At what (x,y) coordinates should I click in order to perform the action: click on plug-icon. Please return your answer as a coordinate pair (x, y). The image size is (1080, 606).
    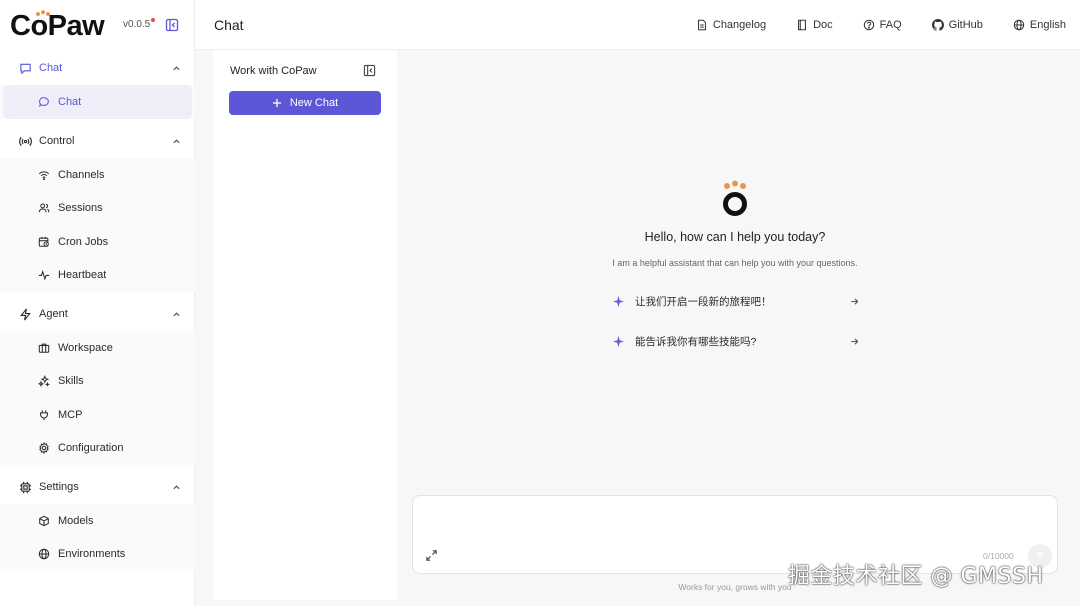
    Looking at the image, I should click on (44, 415).